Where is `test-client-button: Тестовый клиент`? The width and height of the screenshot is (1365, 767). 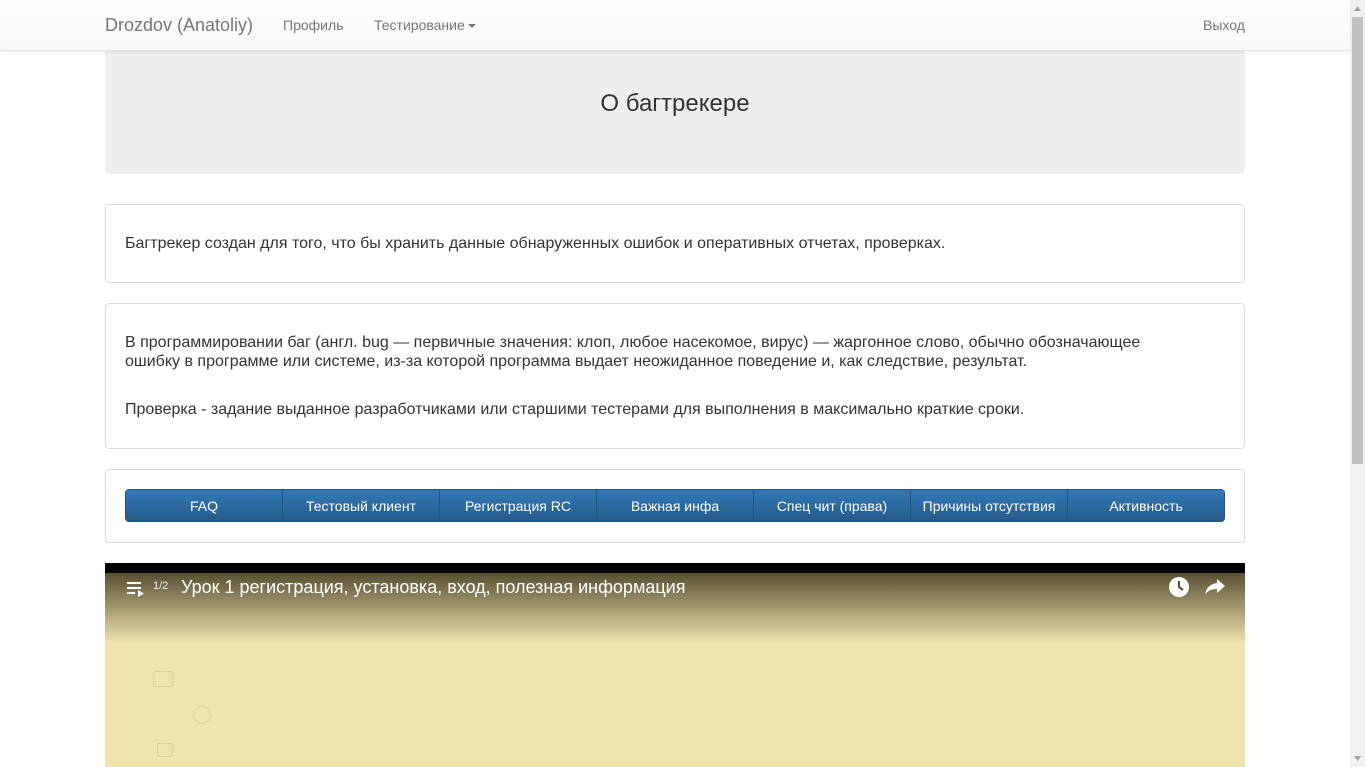
test-client-button: Тестовый клиент is located at coordinates (361, 505).